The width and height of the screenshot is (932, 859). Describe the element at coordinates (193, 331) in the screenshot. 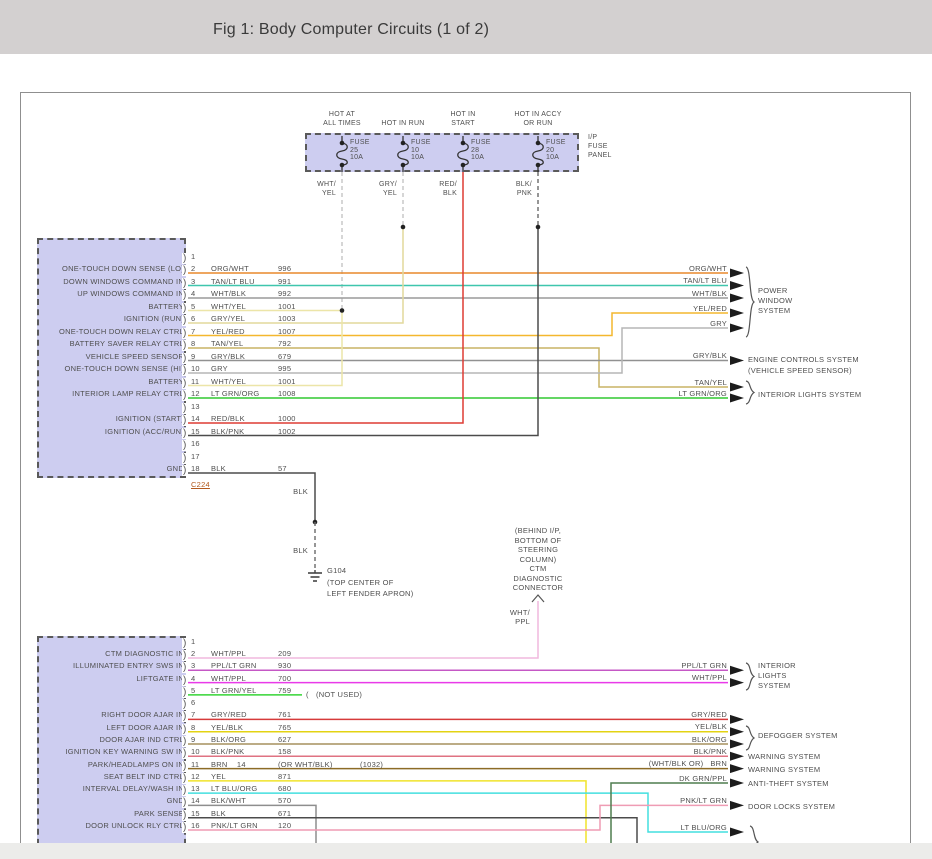

I see `pin-number: 7` at that location.